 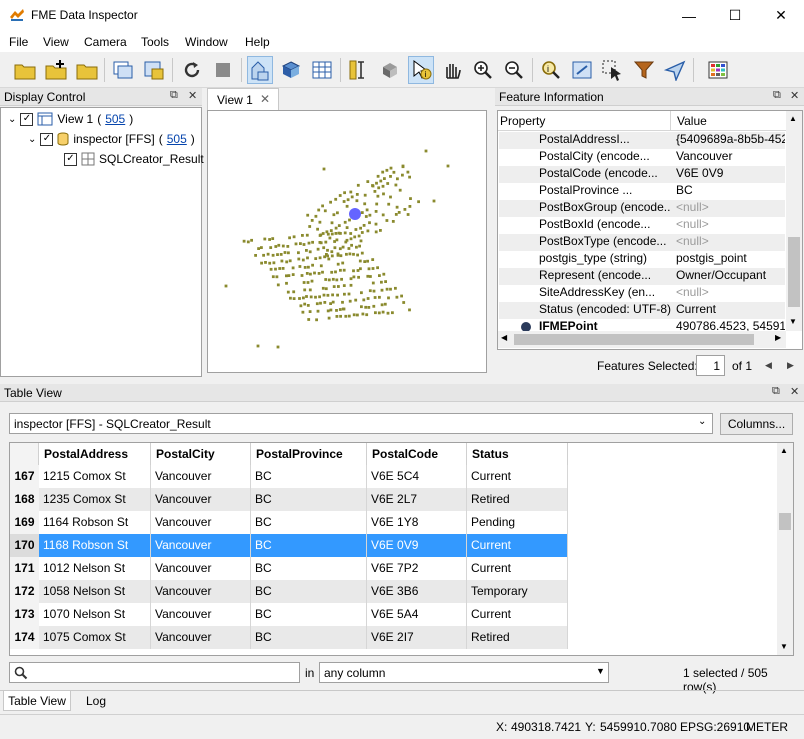 What do you see at coordinates (517, 499) in the screenshot?
I see `cell-status: Retired` at bounding box center [517, 499].